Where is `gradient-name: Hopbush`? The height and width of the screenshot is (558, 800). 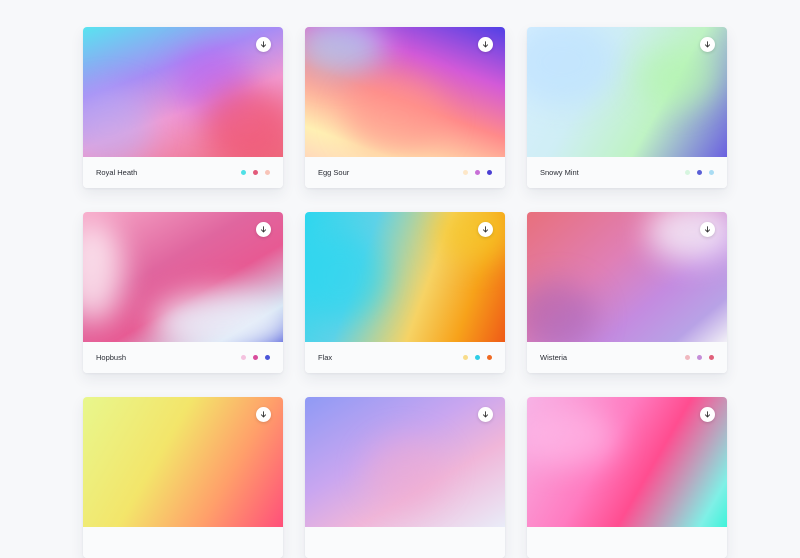 gradient-name: Hopbush is located at coordinates (111, 357).